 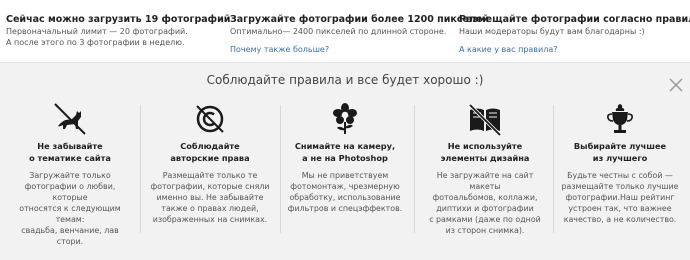 What do you see at coordinates (210, 175) in the screenshot?
I see `rule-desc-line: Размещайте только те` at bounding box center [210, 175].